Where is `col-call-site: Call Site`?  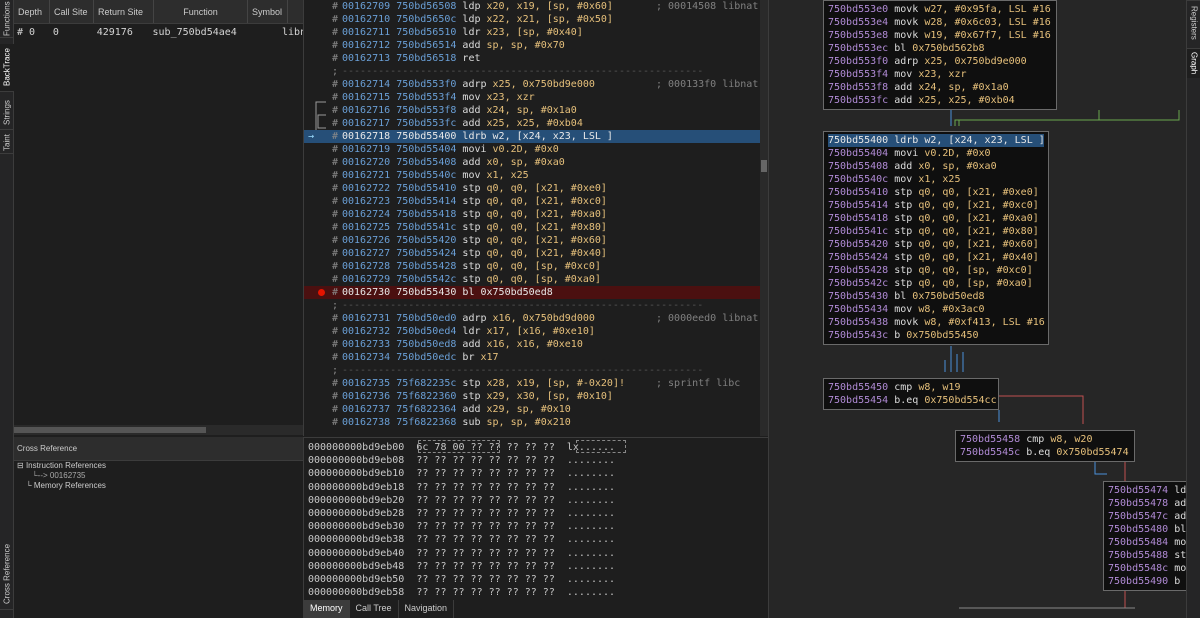
col-call-site: Call Site is located at coordinates (72, 11).